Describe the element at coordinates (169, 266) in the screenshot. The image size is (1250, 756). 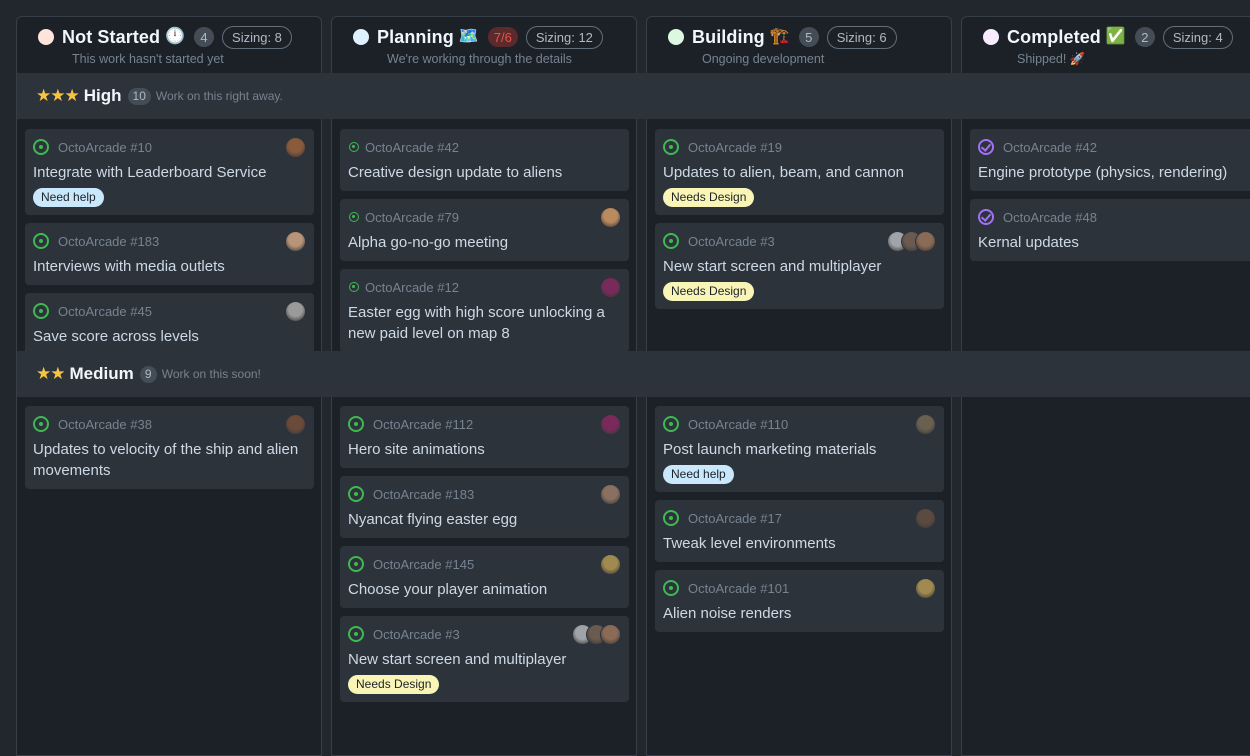
I see `issue-title: Interviews with media outlets` at that location.